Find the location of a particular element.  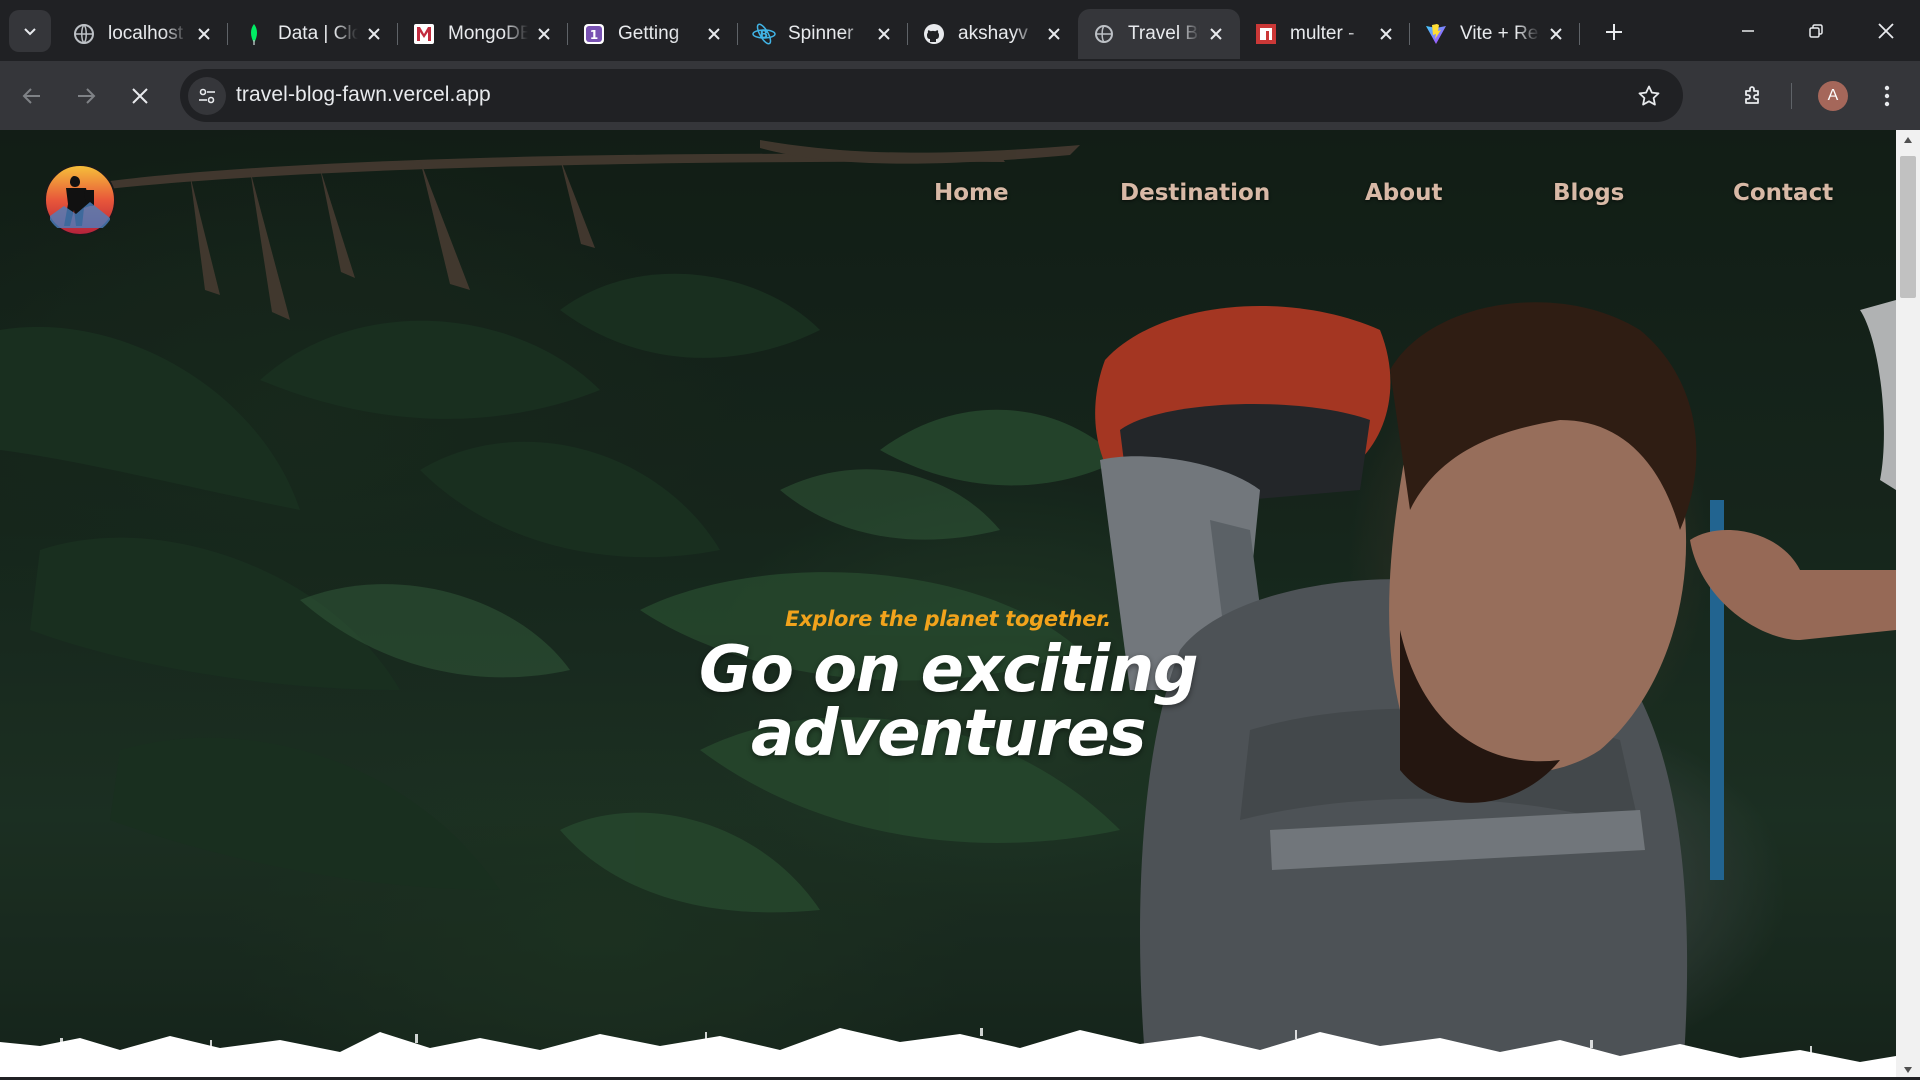

toolbar-divider is located at coordinates (1791, 96).